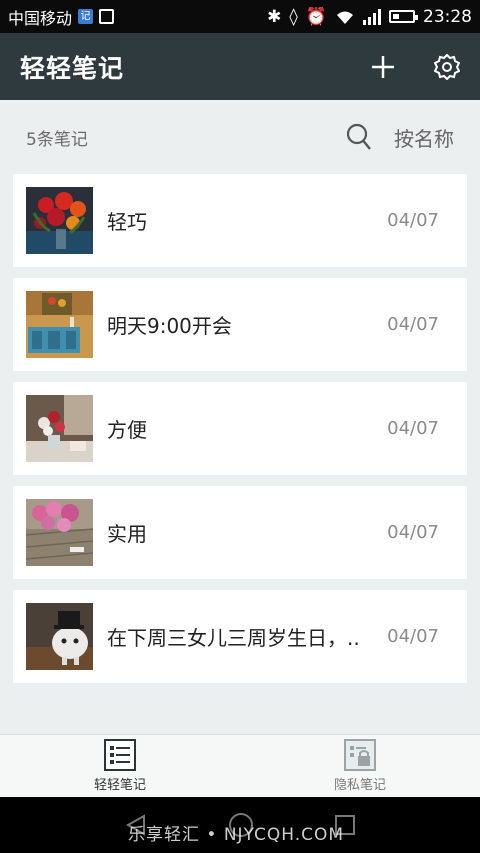 The width and height of the screenshot is (480, 853). Describe the element at coordinates (127, 534) in the screenshot. I see `note-title: 实用` at that location.